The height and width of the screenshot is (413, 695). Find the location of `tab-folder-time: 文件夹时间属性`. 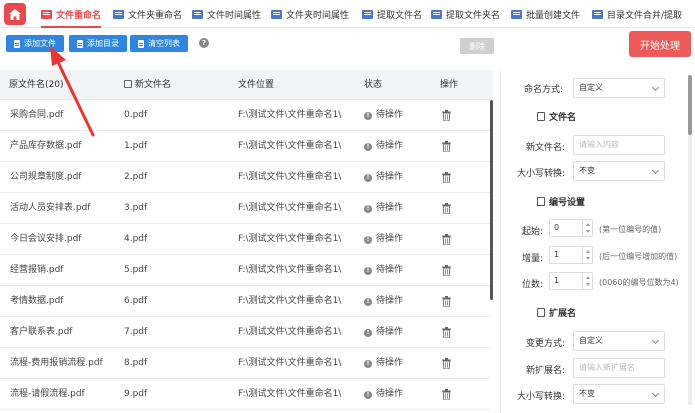

tab-folder-time: 文件夹时间属性 is located at coordinates (310, 14).